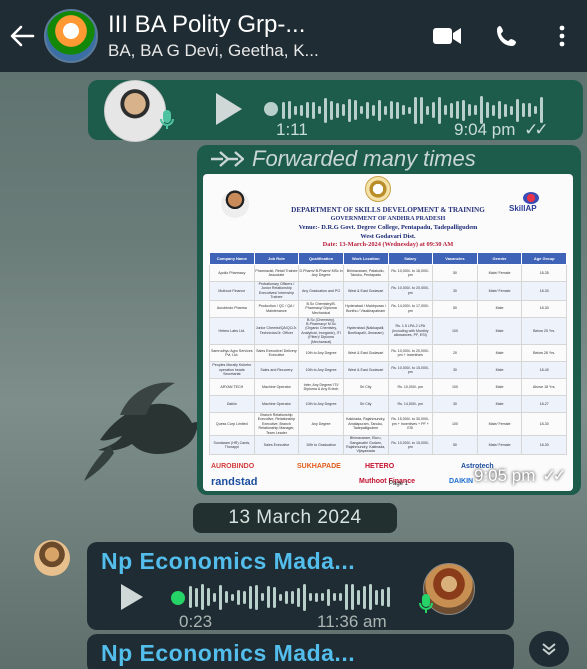 The image size is (587, 669). Describe the element at coordinates (499, 445) in the screenshot. I see `table-cell: Male/ Female` at that location.